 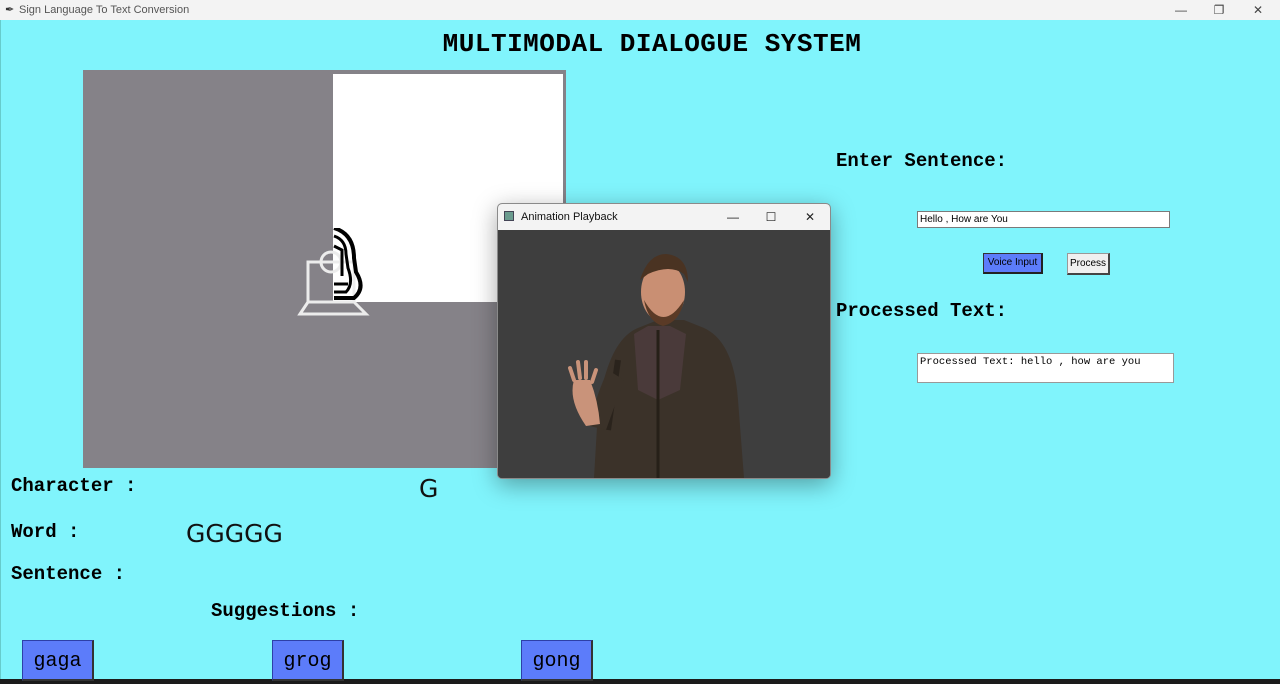 What do you see at coordinates (640, 681) in the screenshot?
I see `taskbar-edge` at bounding box center [640, 681].